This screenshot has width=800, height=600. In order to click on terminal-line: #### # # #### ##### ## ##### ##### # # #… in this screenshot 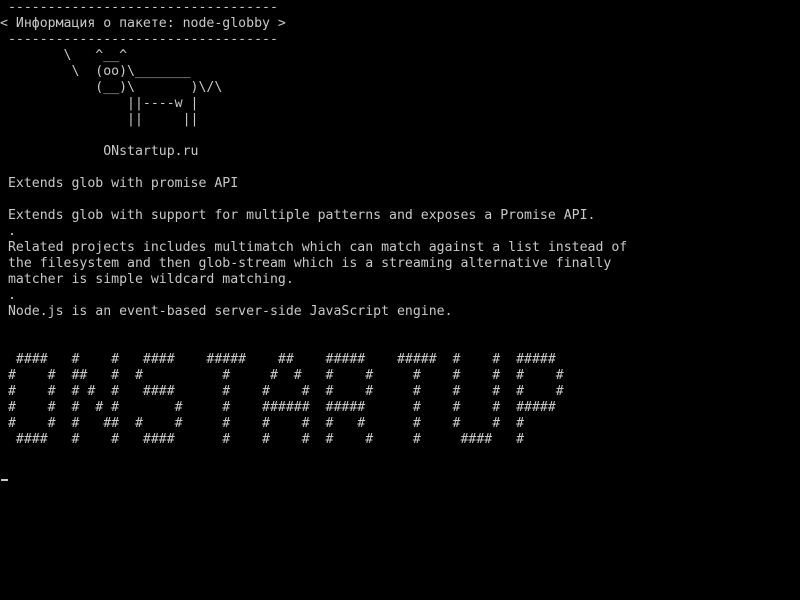, I will do `click(278, 359)`.